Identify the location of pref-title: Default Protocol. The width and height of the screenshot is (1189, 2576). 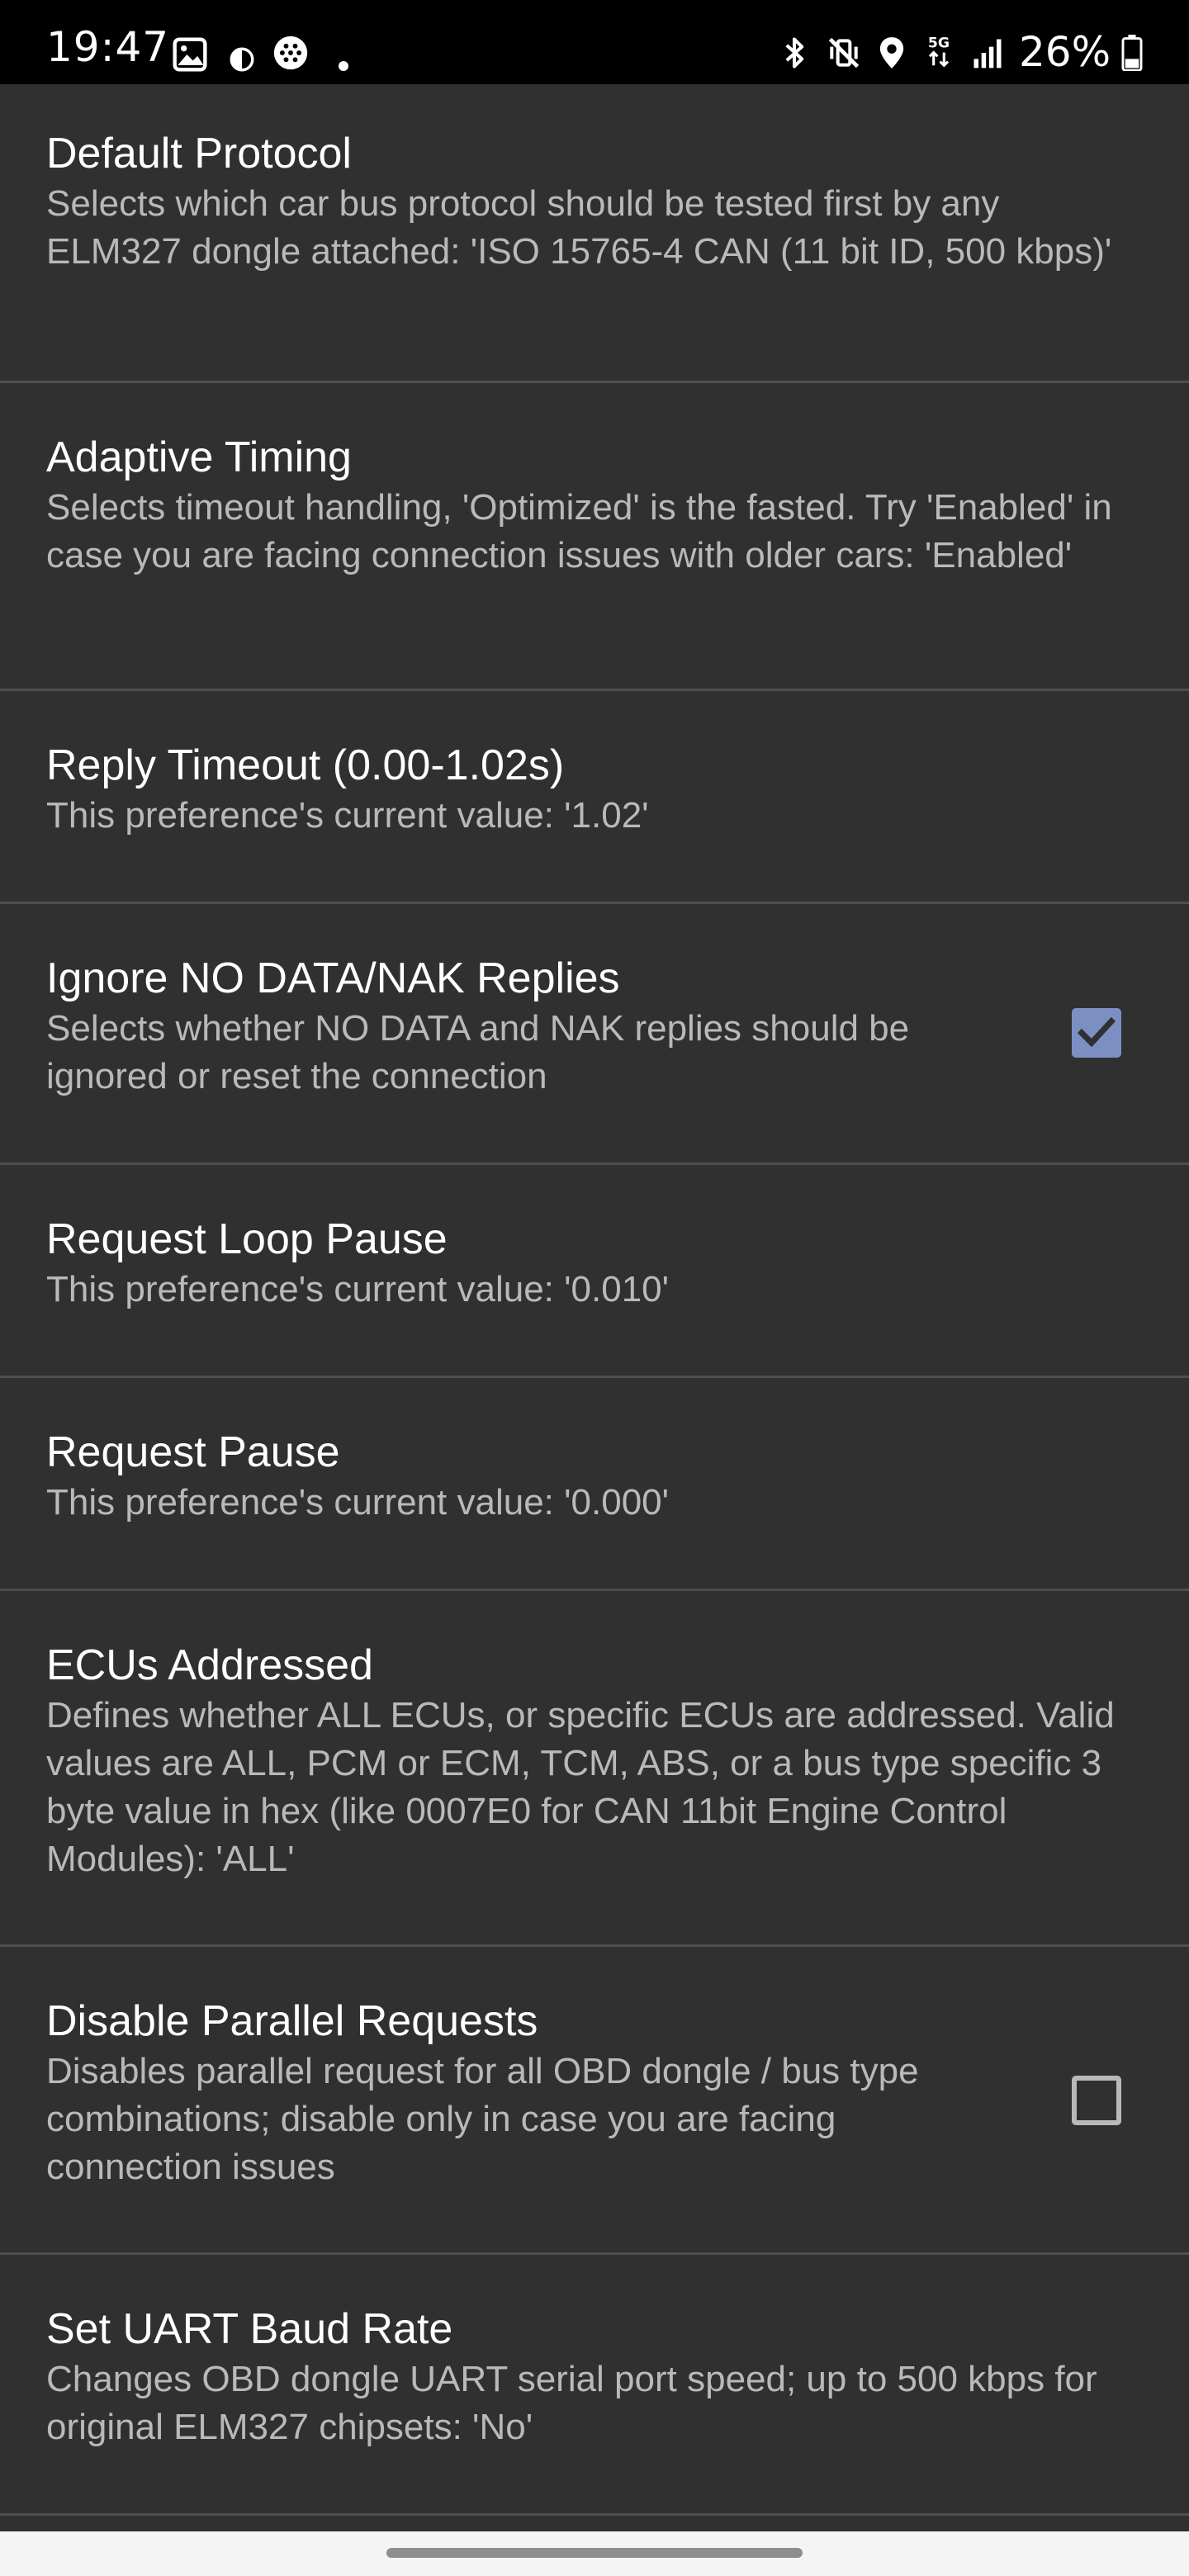
(199, 154).